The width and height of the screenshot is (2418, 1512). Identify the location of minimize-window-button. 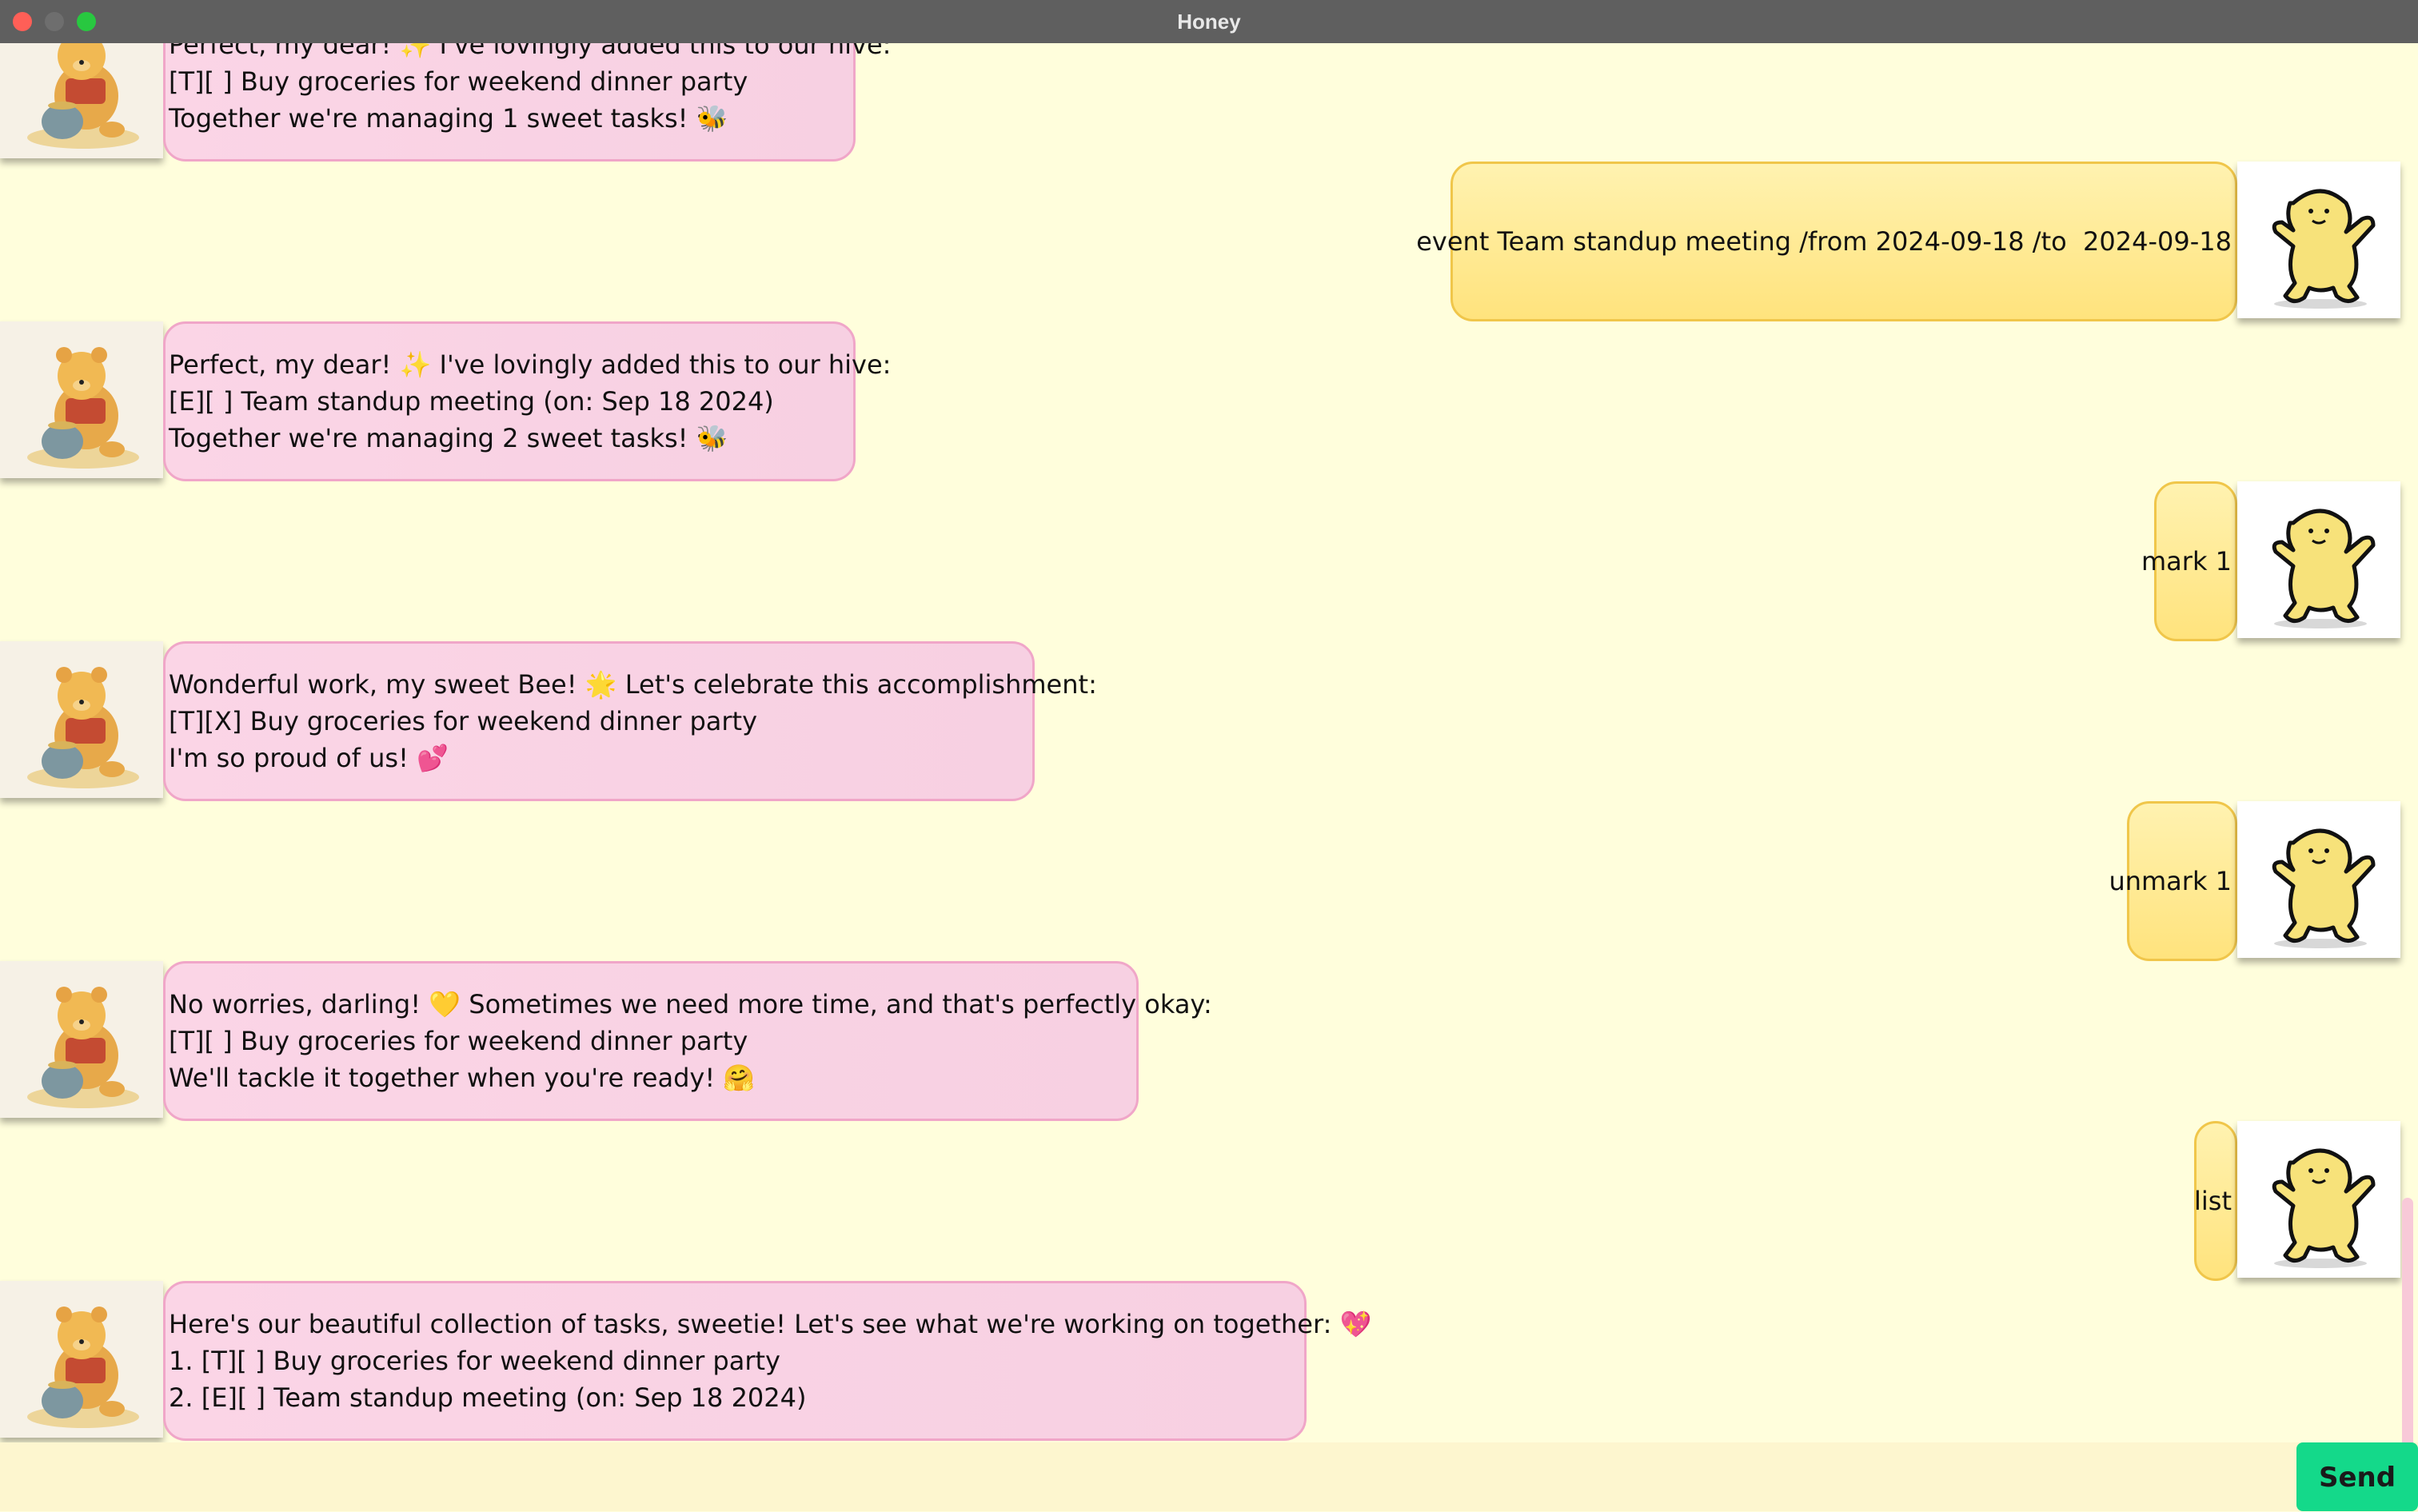
(55, 21).